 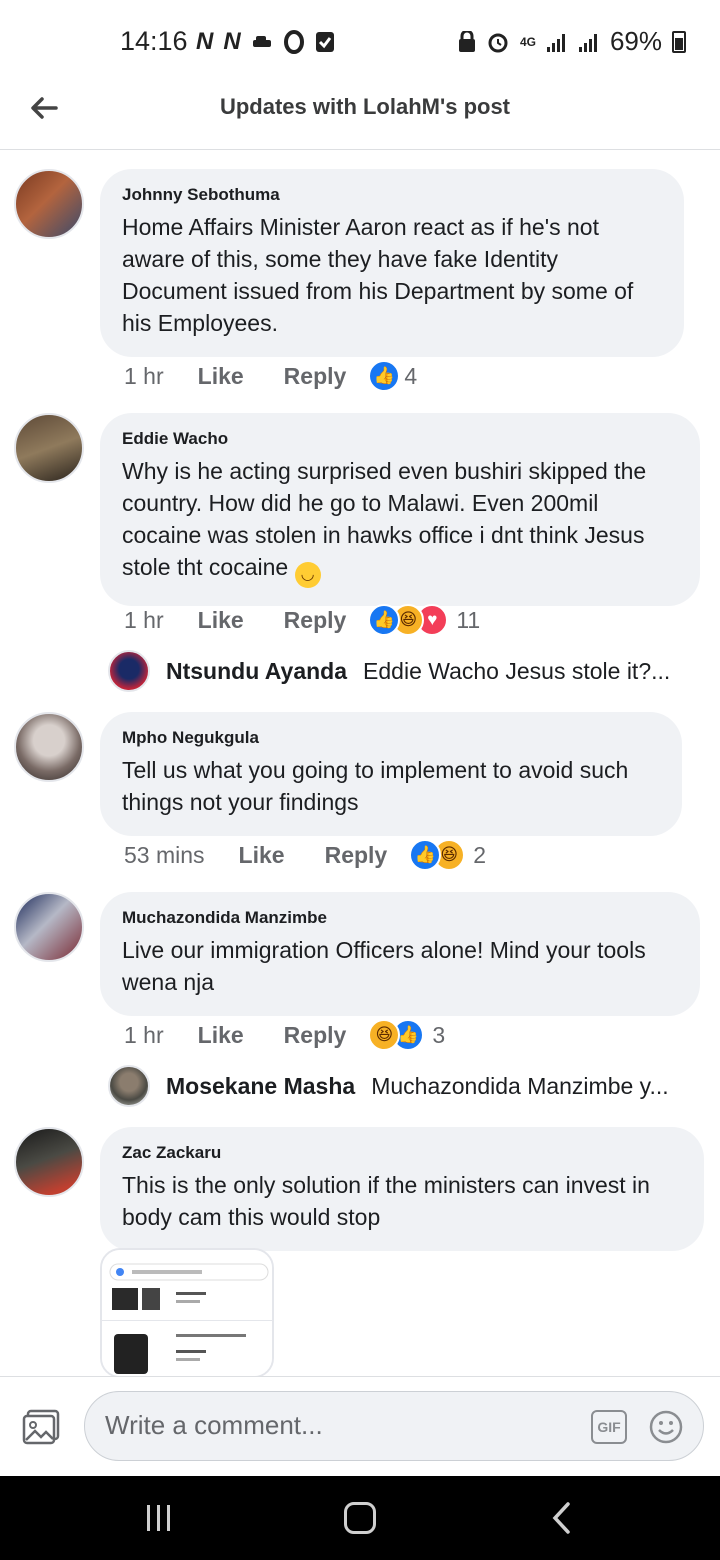 I want to click on comment-time: 53 mins, so click(x=164, y=855).